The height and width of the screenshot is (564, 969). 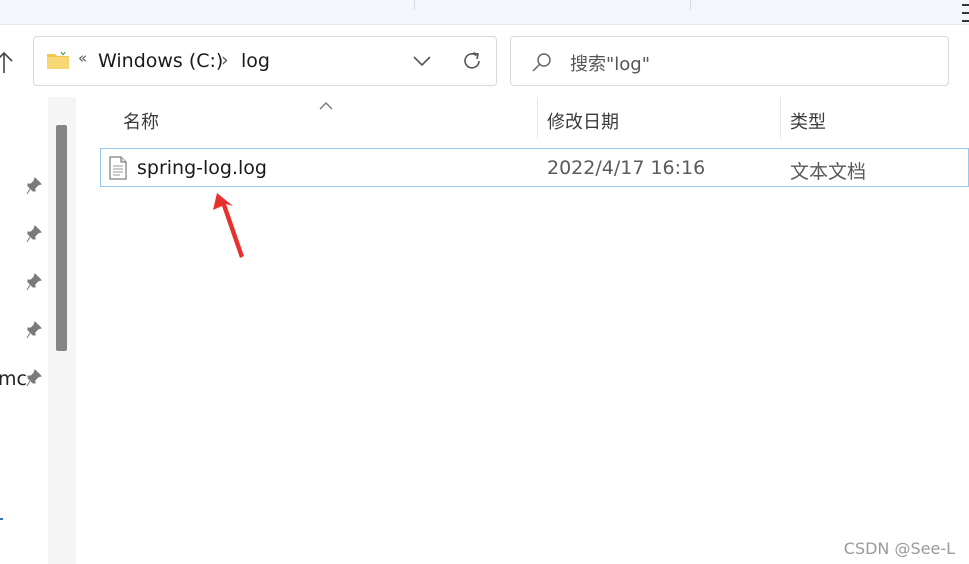 What do you see at coordinates (610, 63) in the screenshot?
I see `search-input: 搜索"log"` at bounding box center [610, 63].